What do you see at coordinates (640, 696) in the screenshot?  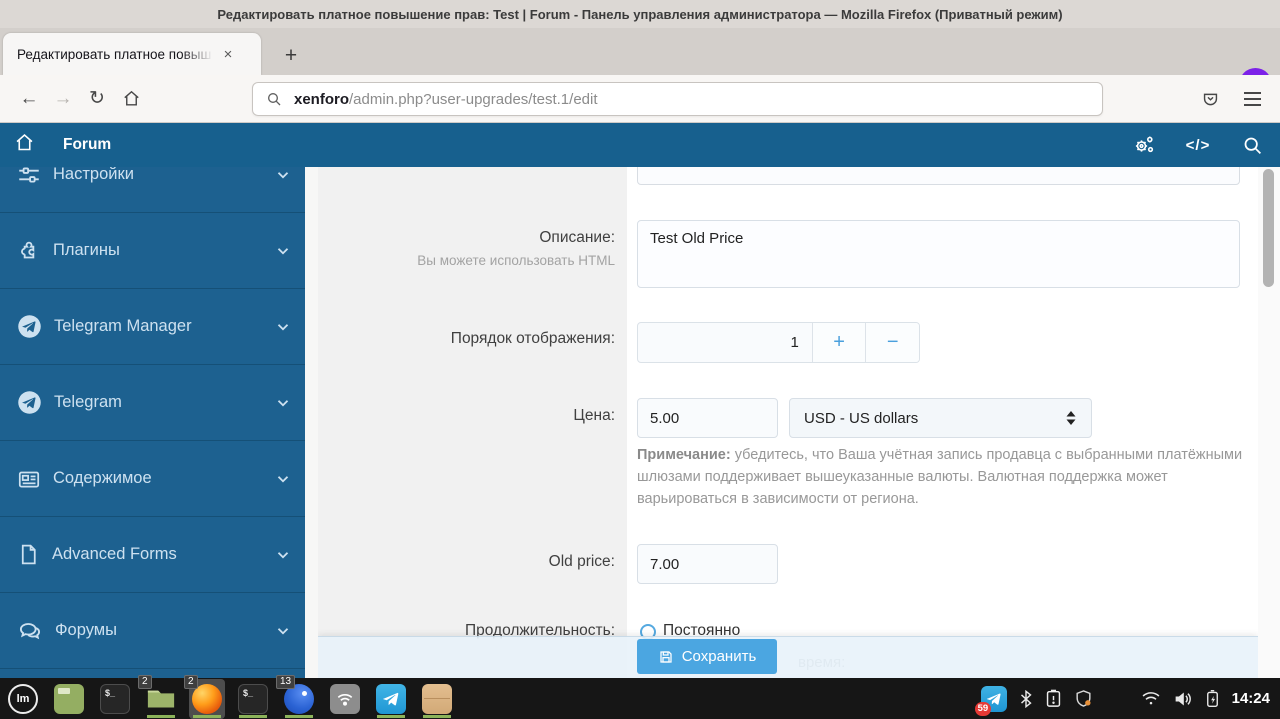 I see `system-taskbar: lm $_ 2 2 $_ 13 59 14:24` at bounding box center [640, 696].